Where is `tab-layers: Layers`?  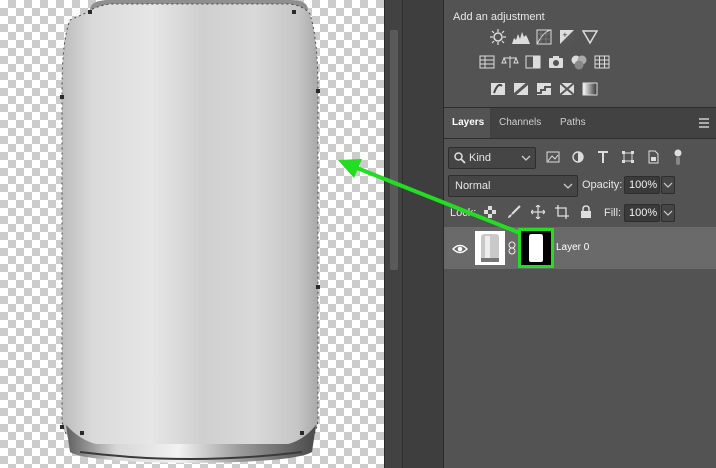
tab-layers: Layers is located at coordinates (467, 123).